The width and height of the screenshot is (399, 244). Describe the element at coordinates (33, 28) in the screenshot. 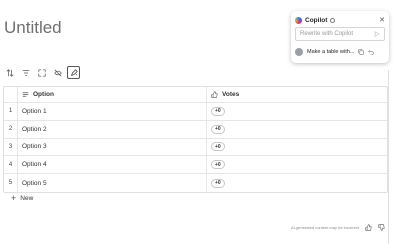

I see `page-title: Untitled` at that location.